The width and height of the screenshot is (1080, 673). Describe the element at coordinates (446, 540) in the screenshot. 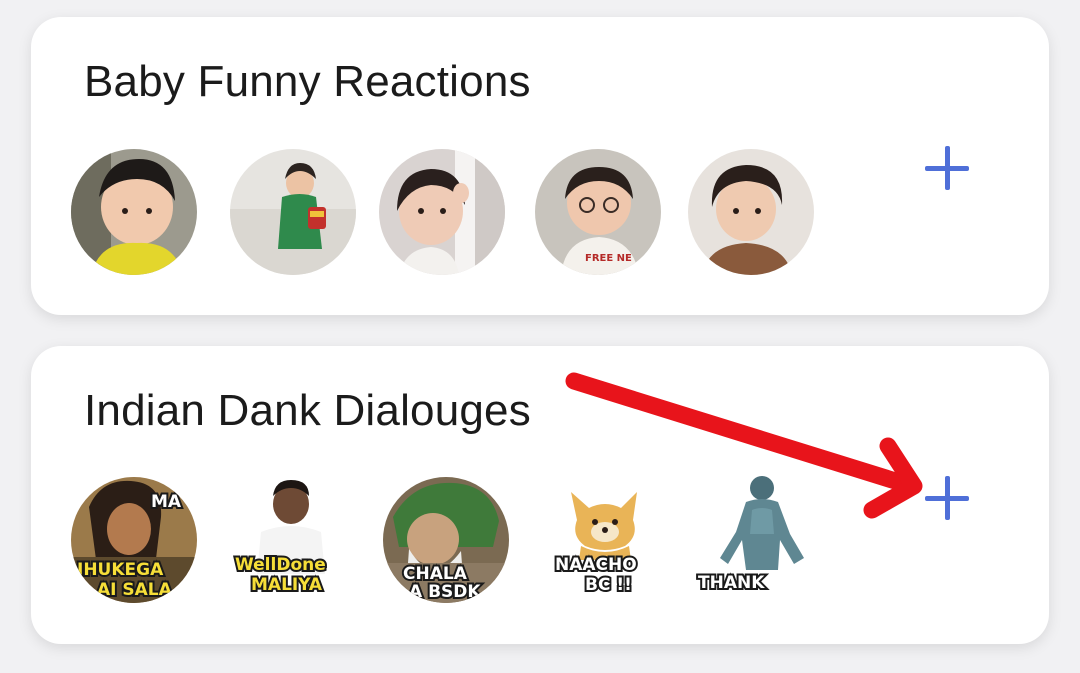

I see `dialogue-sticker-3: CHALA A BSDK` at that location.